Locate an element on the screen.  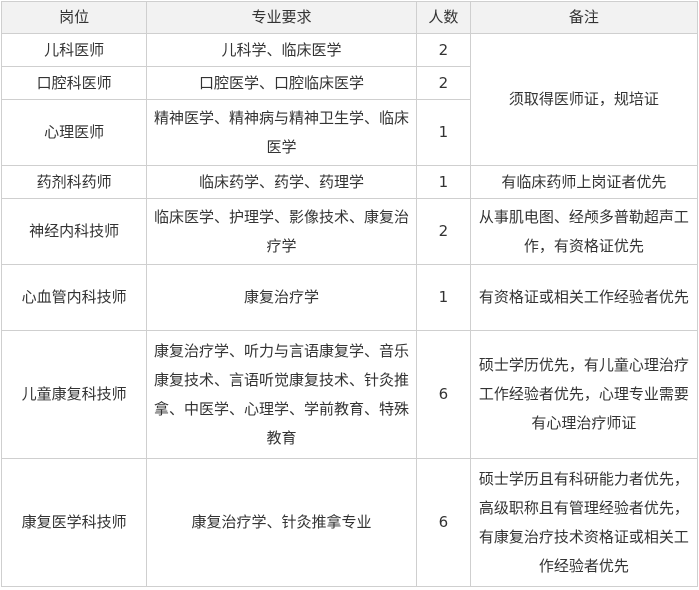
cell-note: 从事肌电图、经颅多普勒超声工作，有资格证优先 is located at coordinates (584, 231).